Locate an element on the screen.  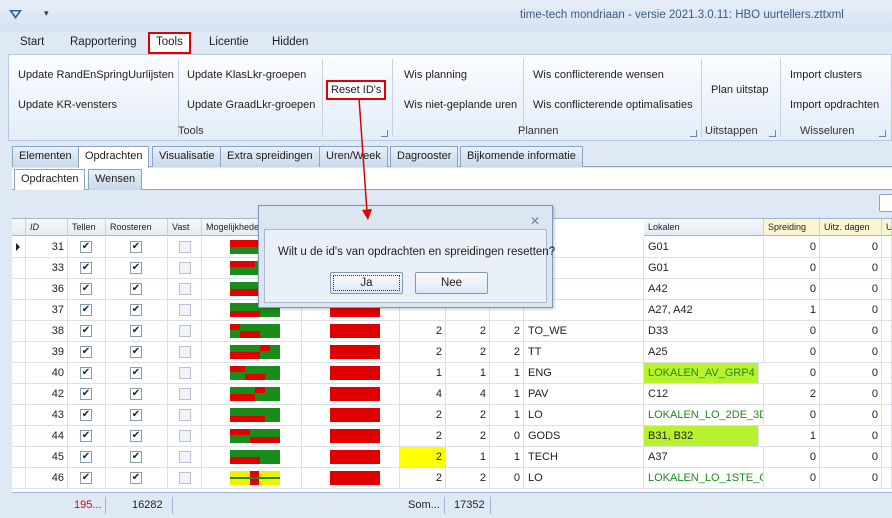
tab-bijkomende-informatie: Bijkomende informatie is located at coordinates (521, 156).